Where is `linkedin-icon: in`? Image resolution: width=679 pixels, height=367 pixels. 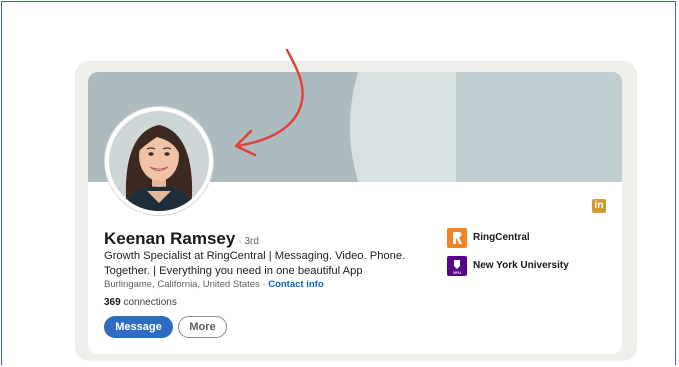
linkedin-icon: in is located at coordinates (599, 206).